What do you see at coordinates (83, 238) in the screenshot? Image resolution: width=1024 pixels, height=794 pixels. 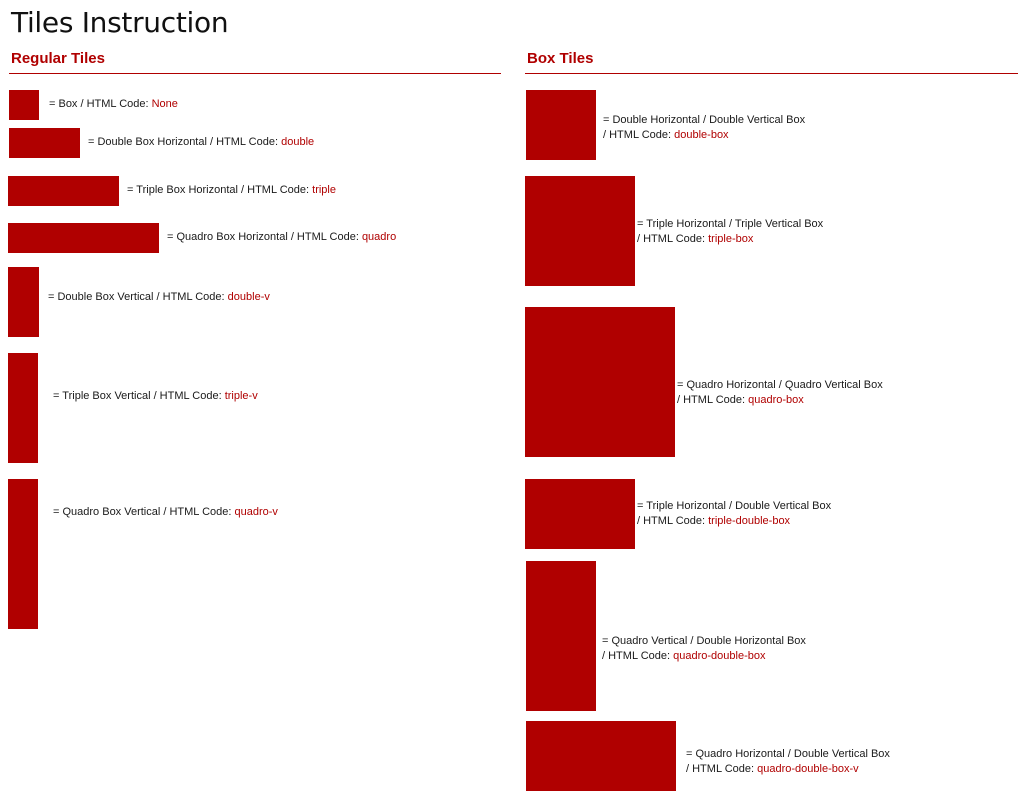 I see `tile-quadro-sample` at bounding box center [83, 238].